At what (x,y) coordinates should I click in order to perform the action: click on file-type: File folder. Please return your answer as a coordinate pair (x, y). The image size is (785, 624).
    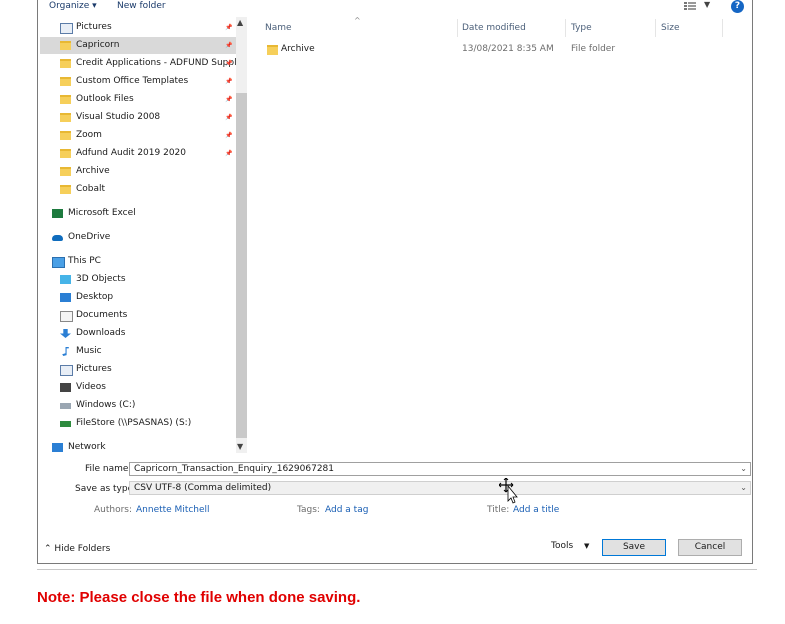
    Looking at the image, I should click on (593, 49).